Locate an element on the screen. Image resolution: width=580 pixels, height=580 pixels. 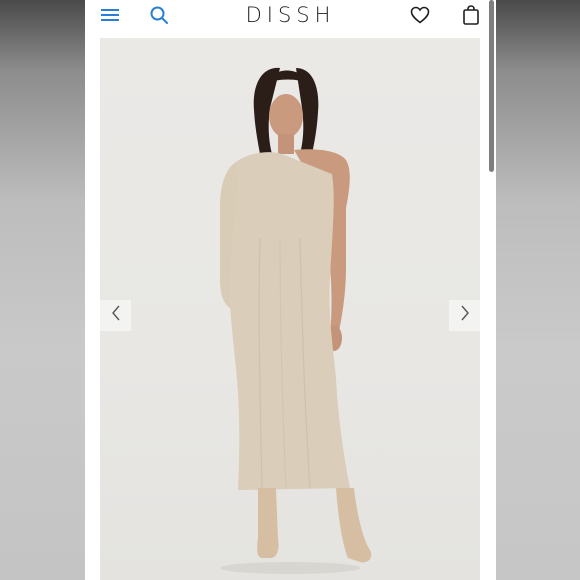
chevron-left-icon is located at coordinates (116, 315).